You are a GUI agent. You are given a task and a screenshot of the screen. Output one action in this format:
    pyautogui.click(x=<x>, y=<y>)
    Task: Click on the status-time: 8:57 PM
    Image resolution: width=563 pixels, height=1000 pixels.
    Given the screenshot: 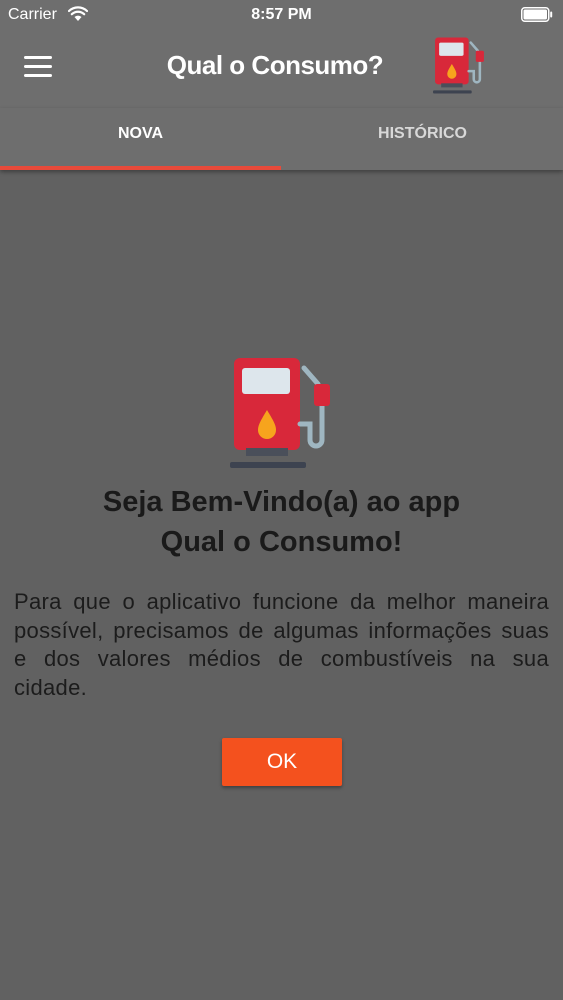 What is the action you would take?
    pyautogui.click(x=281, y=14)
    